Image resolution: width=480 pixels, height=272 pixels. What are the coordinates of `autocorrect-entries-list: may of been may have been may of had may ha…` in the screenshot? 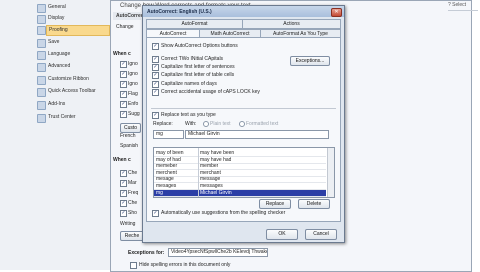 It's located at (244, 172).